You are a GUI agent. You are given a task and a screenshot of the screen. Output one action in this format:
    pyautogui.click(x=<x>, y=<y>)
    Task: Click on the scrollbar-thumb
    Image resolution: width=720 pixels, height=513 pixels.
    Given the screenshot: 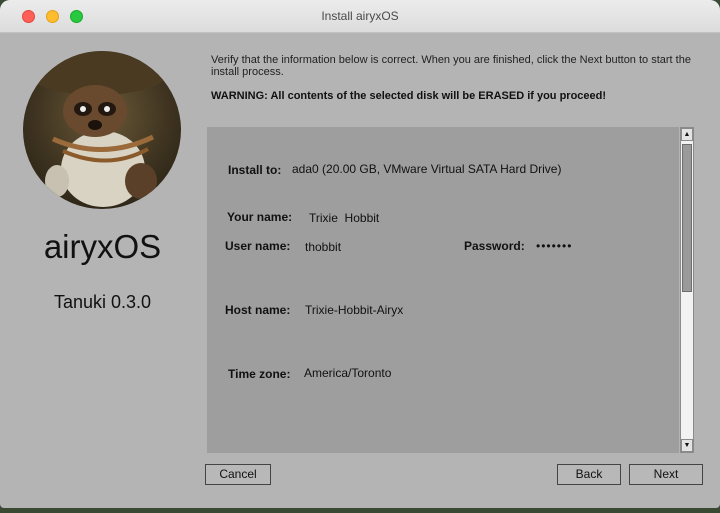 What is the action you would take?
    pyautogui.click(x=687, y=218)
    